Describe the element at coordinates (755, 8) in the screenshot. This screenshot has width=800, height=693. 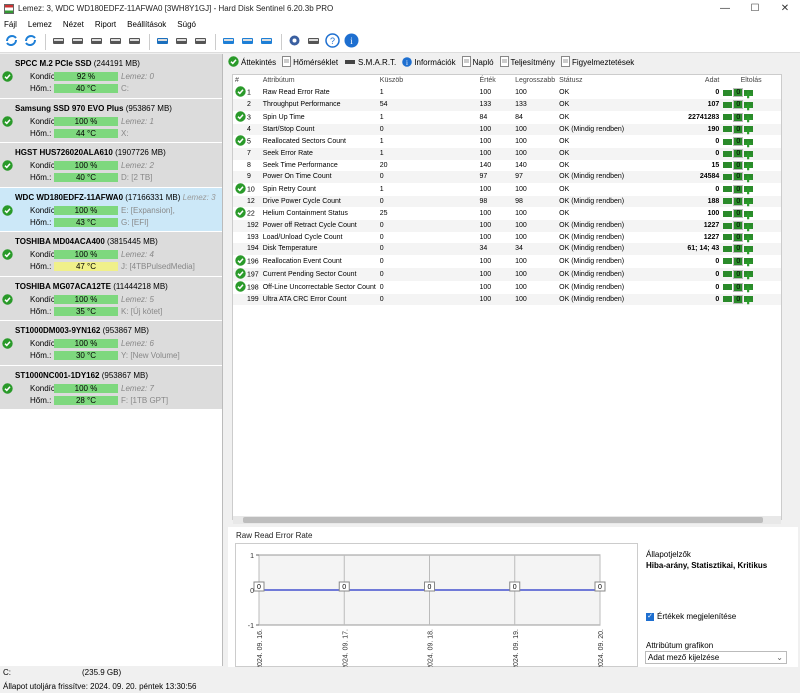
I see `maximize-button: ☐` at that location.